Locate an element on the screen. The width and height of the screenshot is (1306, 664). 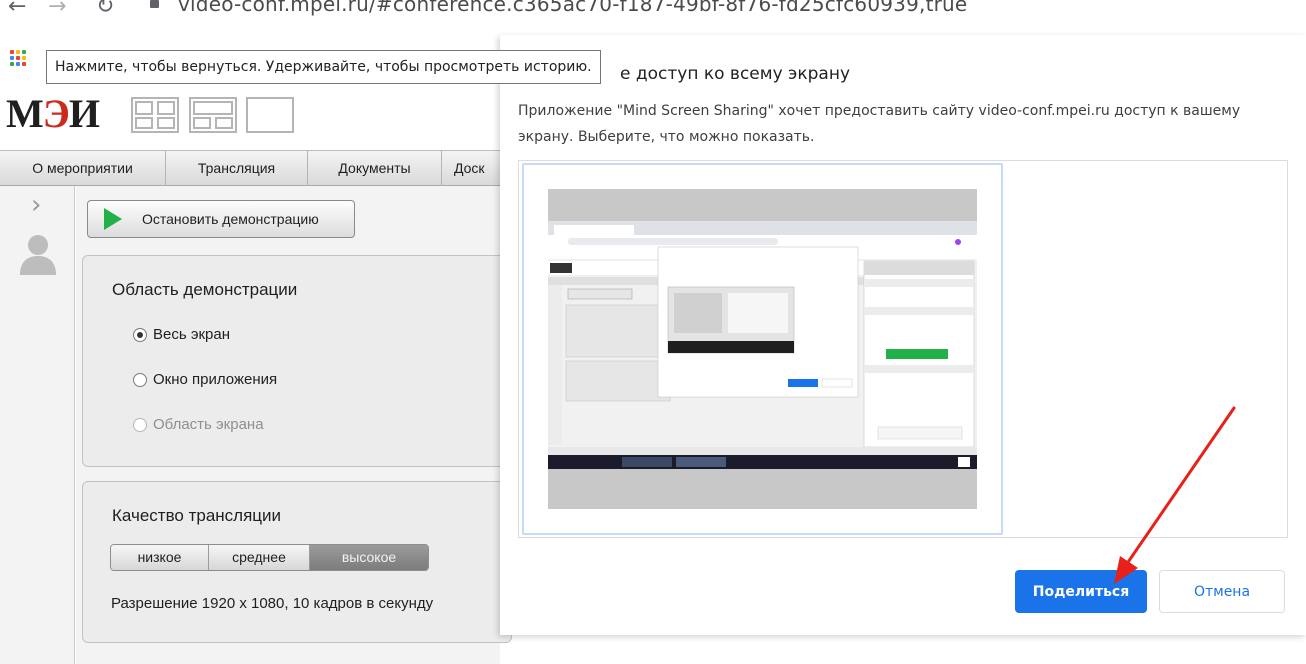
quality-title: Качество трансляции is located at coordinates (197, 515).